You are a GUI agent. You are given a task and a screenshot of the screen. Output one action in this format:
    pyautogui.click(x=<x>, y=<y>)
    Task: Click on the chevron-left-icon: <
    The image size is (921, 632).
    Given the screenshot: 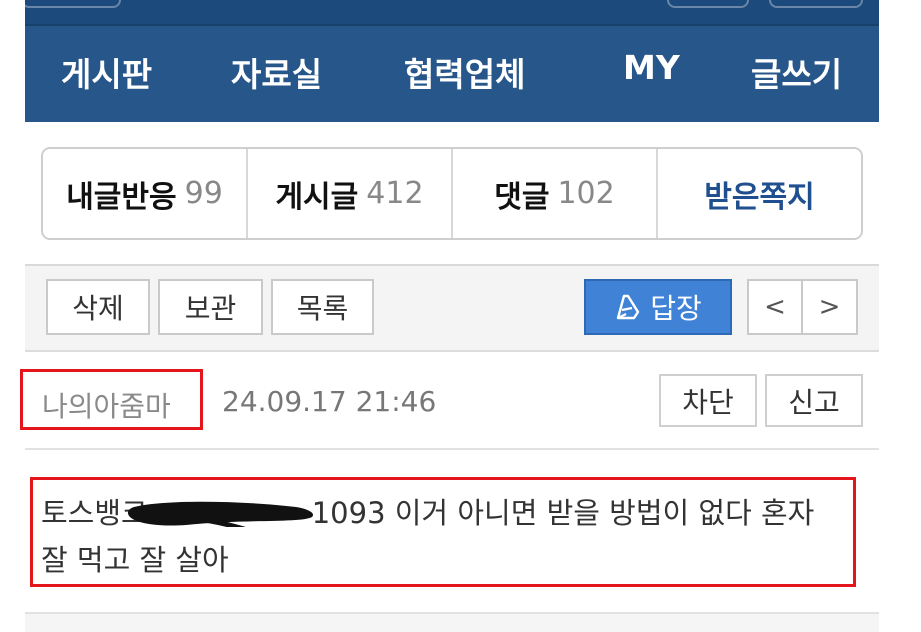 What is the action you would take?
    pyautogui.click(x=775, y=307)
    